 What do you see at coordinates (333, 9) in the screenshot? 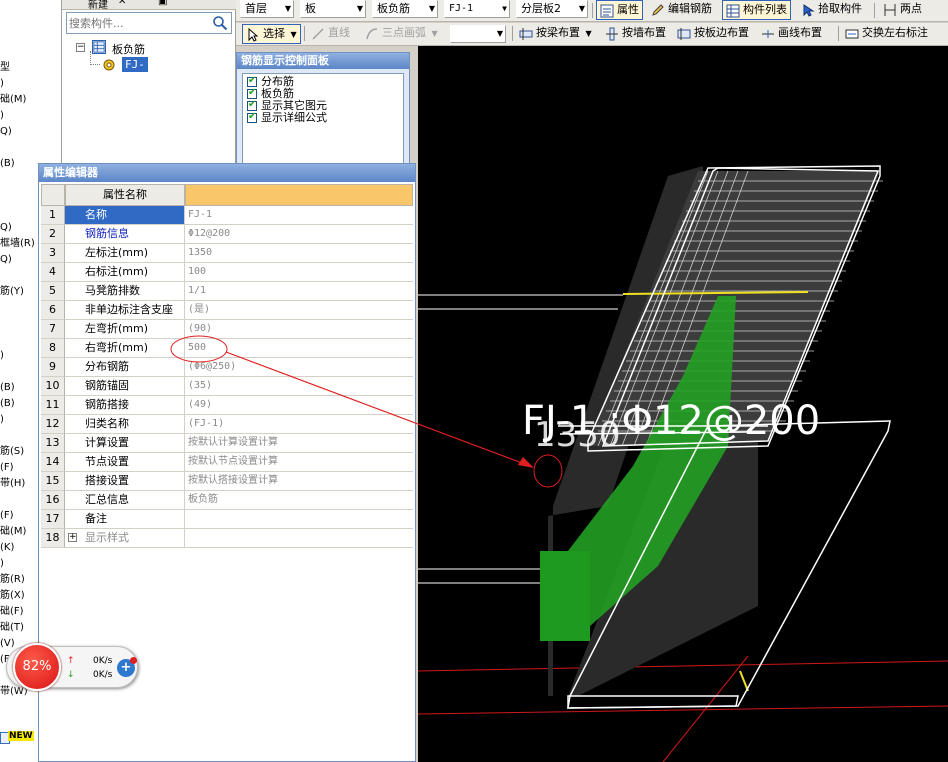
I see `category-select: 板 ▼` at bounding box center [333, 9].